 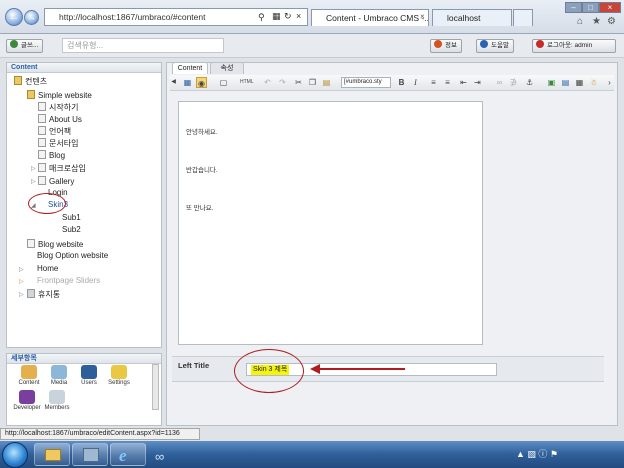 I want to click on settings-icon, so click(x=119, y=372).